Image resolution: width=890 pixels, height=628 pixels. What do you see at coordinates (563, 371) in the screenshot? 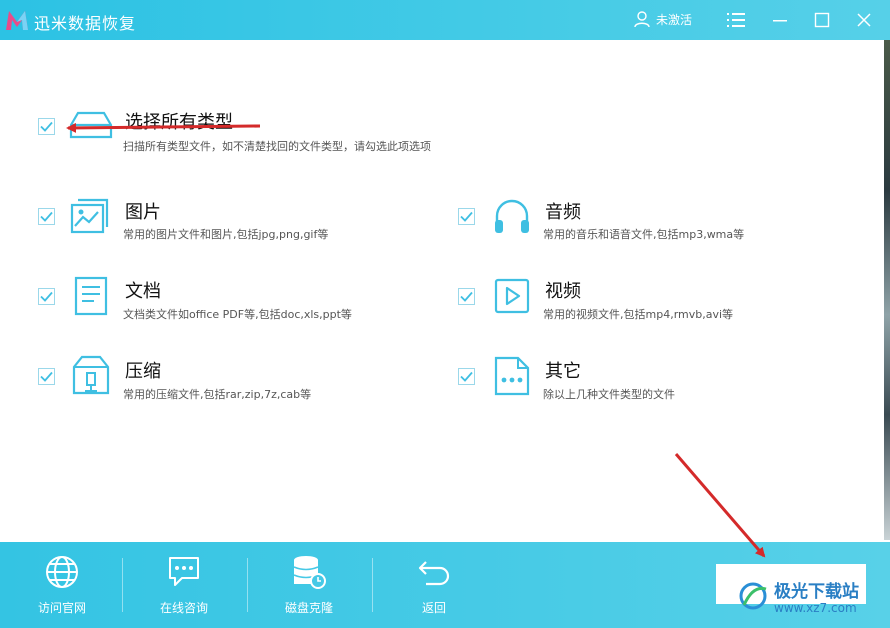
I see `other-type-title: 其它` at bounding box center [563, 371].